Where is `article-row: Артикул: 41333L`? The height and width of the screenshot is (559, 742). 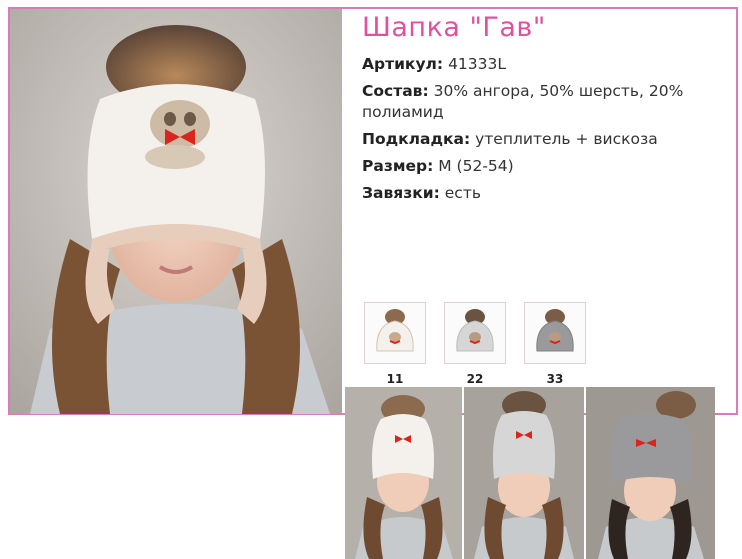
article-row: Артикул: 41333L is located at coordinates (547, 64).